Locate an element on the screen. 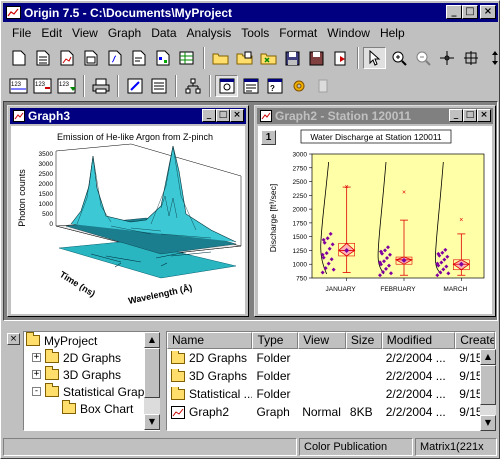  new-layout-icon is located at coordinates (162, 58).